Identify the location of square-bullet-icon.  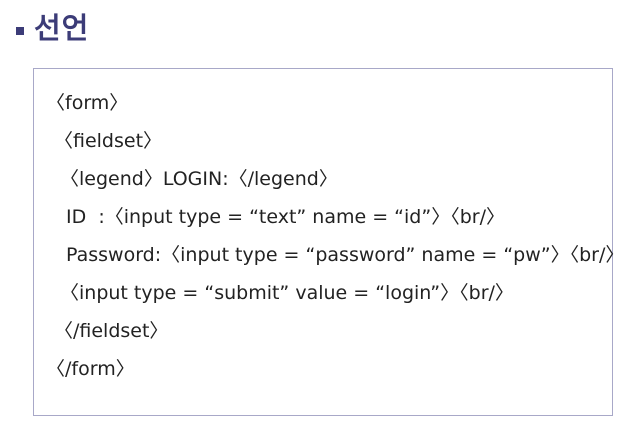
(20, 31).